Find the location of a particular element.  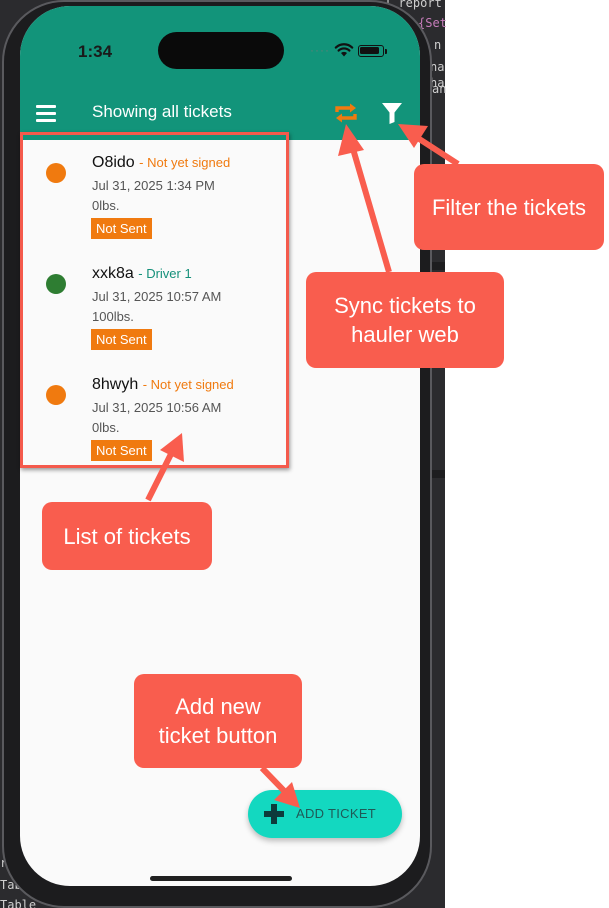

filter-callout: Filter the tickets is located at coordinates (509, 207).